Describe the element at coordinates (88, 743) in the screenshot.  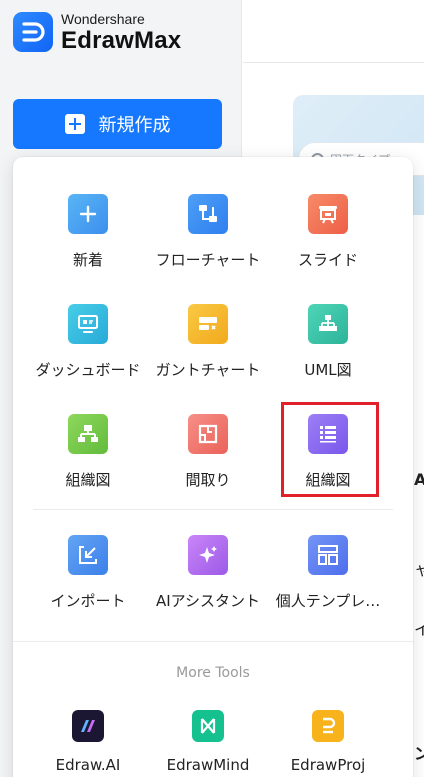
I see `tool-edraw-ai: Edraw.AI` at that location.